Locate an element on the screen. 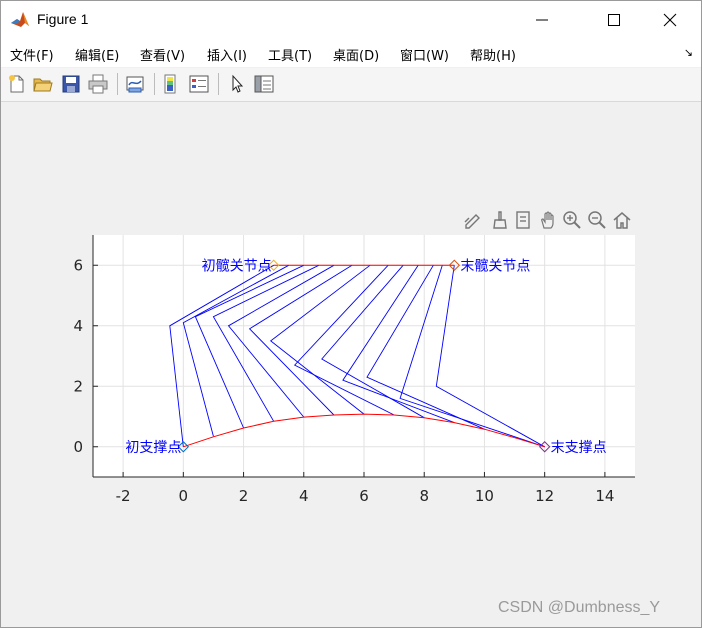 This screenshot has height=628, width=702. y-tick-label: 2 is located at coordinates (78, 386).